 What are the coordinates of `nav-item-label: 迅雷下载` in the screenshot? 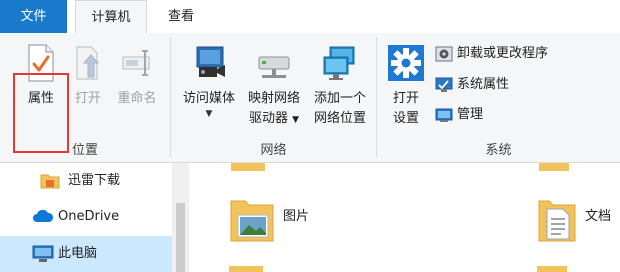 It's located at (94, 180).